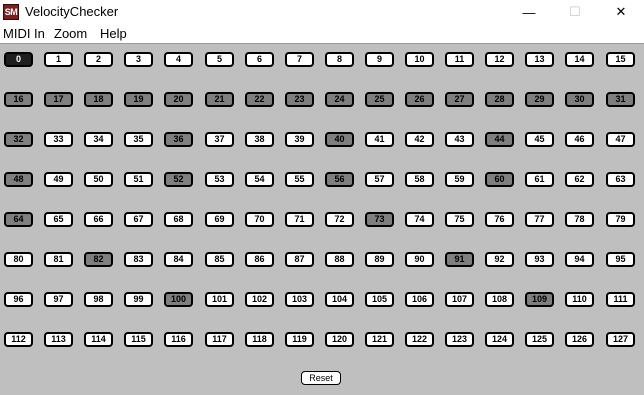 Image resolution: width=644 pixels, height=395 pixels. What do you see at coordinates (620, 299) in the screenshot?
I see `note-111: 111` at bounding box center [620, 299].